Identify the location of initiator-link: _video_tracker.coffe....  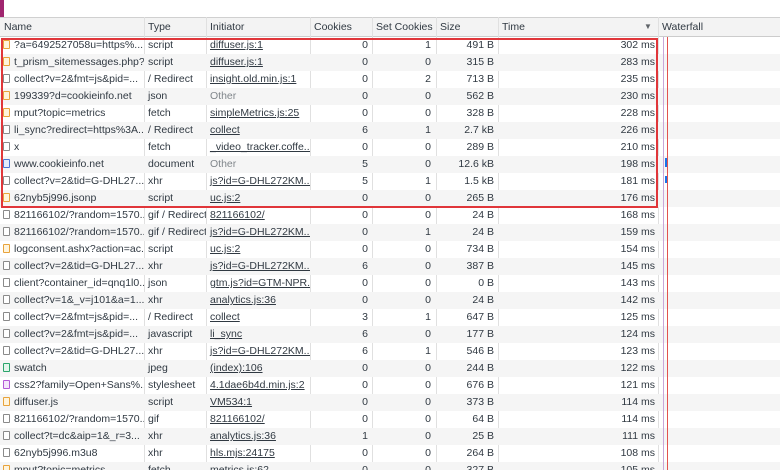
(258, 147).